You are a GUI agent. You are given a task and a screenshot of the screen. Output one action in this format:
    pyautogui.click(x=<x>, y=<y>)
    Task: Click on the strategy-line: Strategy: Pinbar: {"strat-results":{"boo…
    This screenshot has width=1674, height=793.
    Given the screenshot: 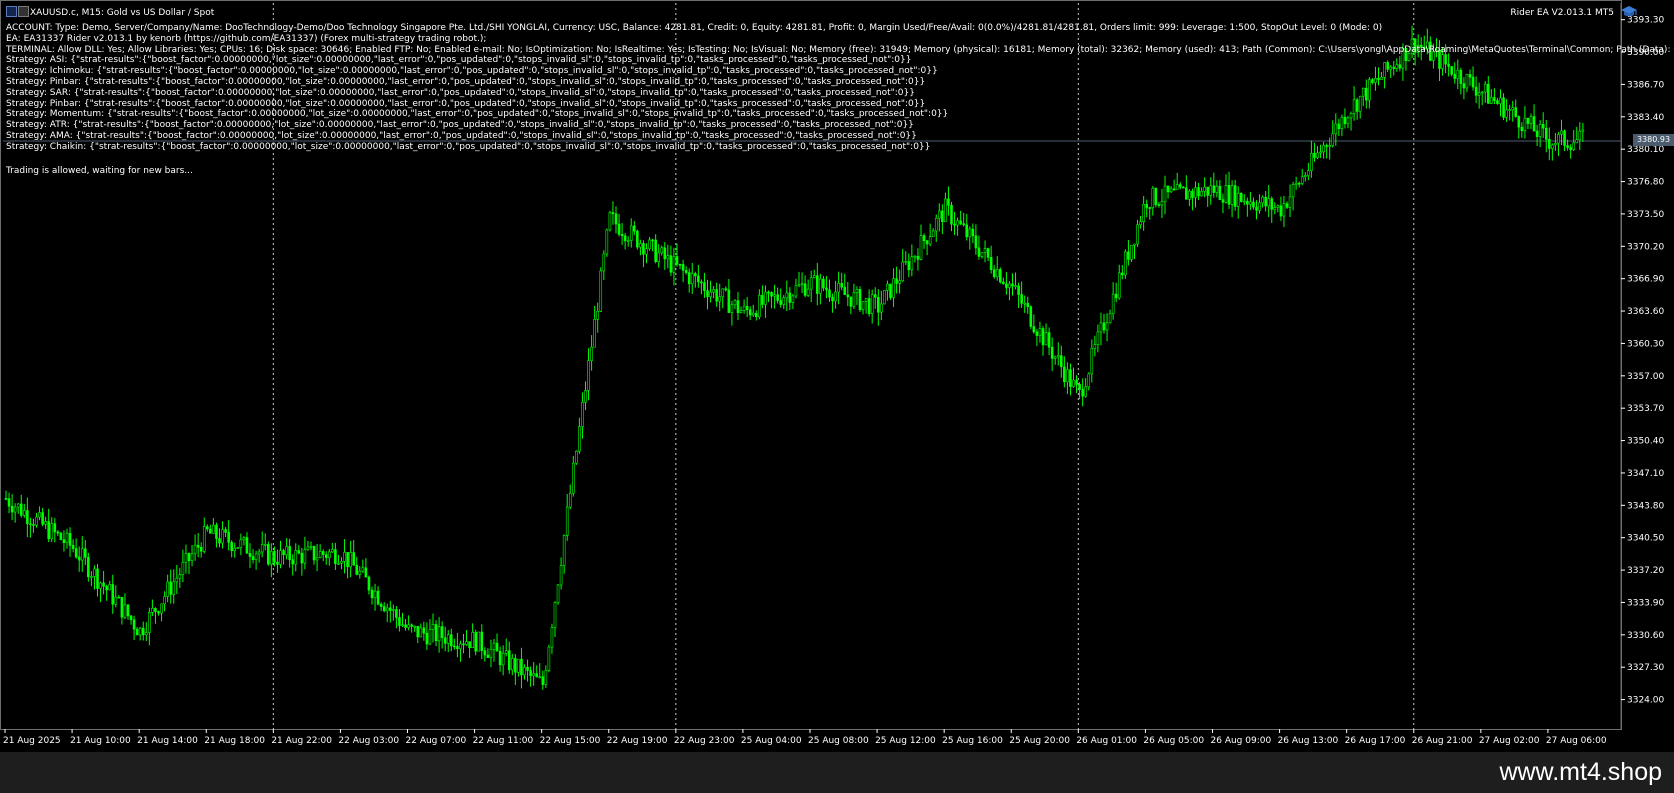 What is the action you would take?
    pyautogui.click(x=466, y=103)
    